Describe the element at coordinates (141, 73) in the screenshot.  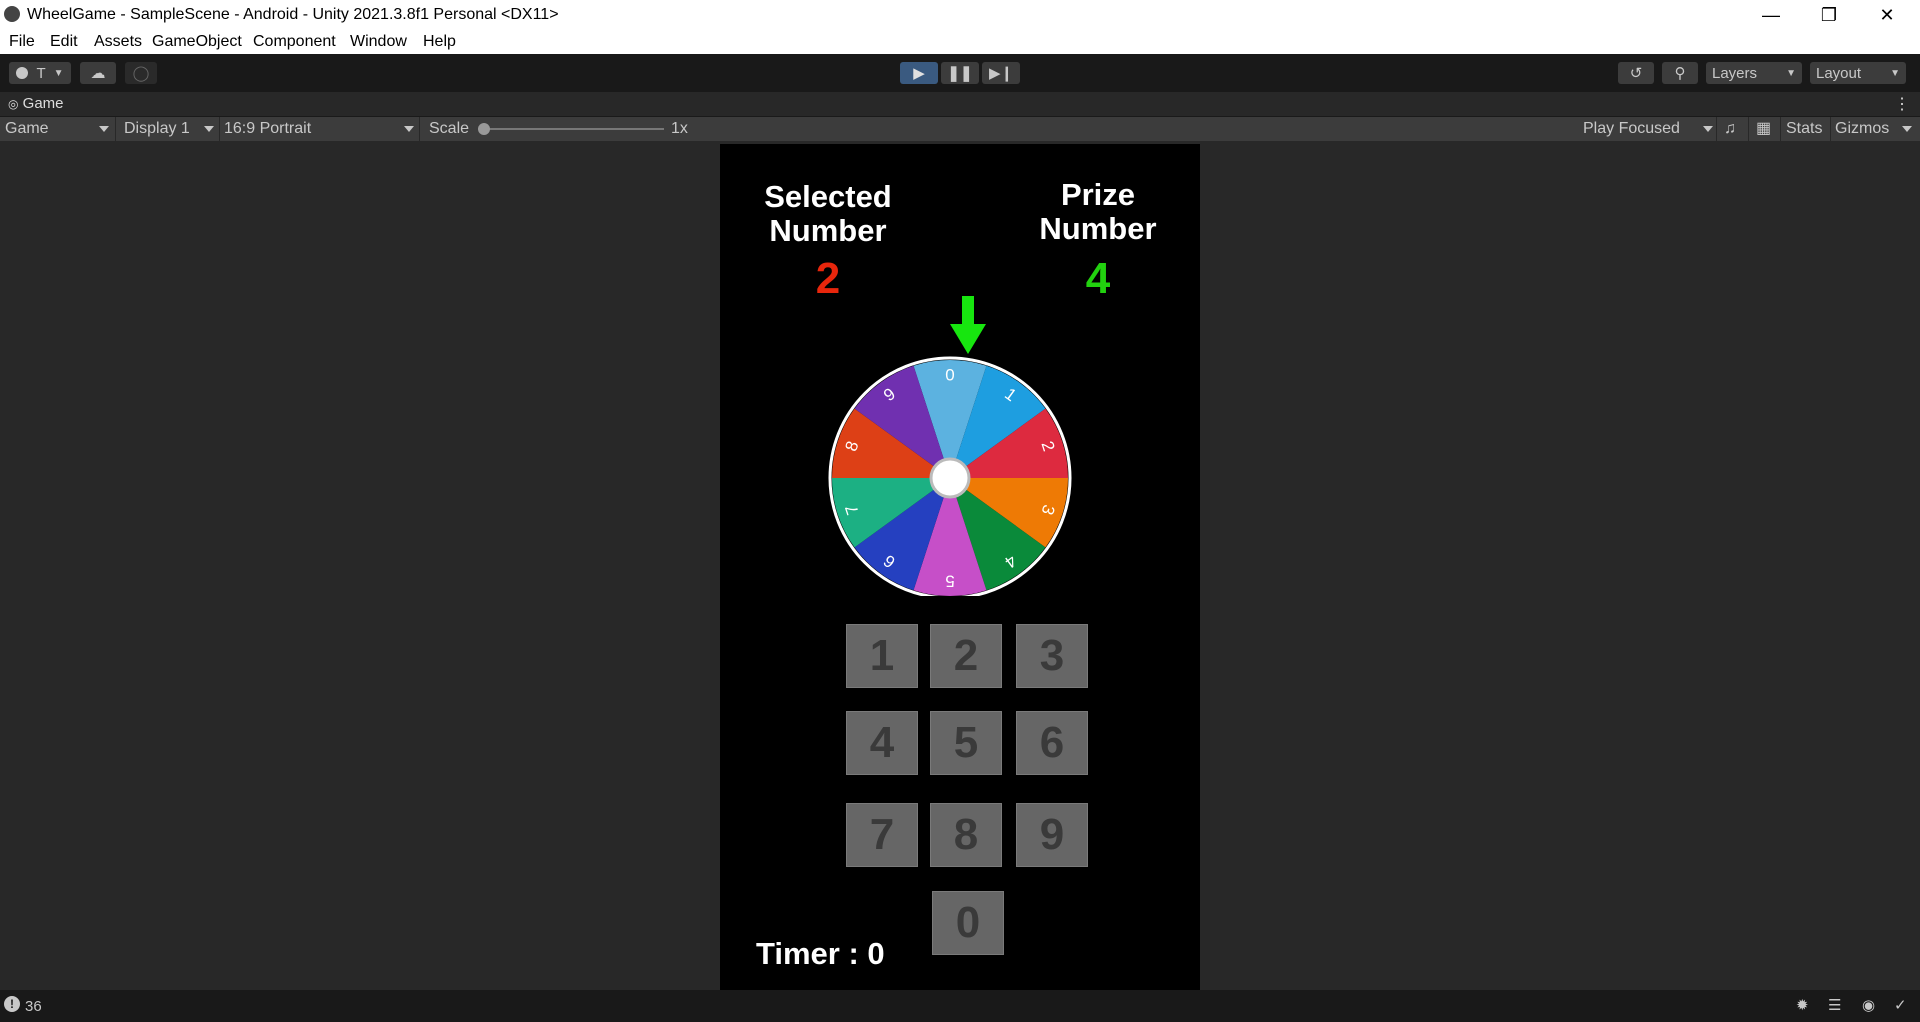
I see `collab-button: ◯` at that location.